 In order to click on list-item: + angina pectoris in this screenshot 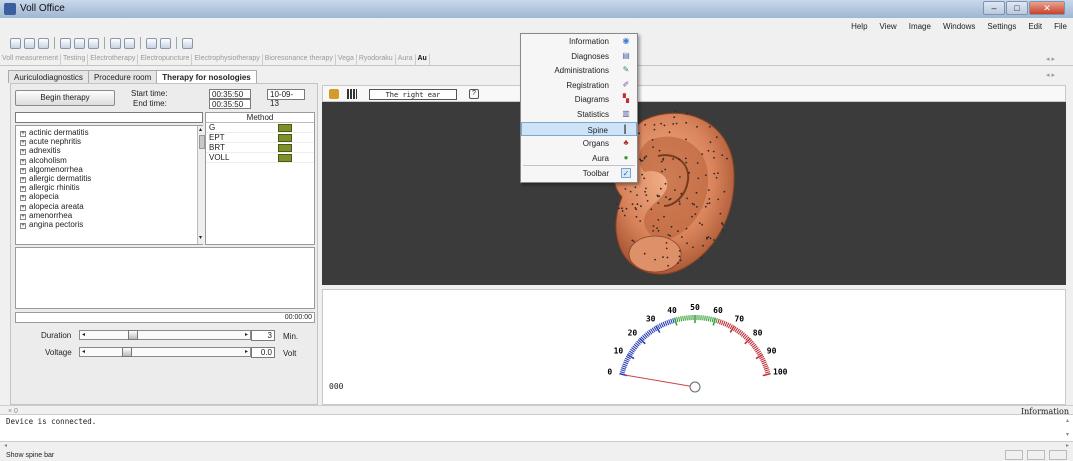, I will do `click(109, 224)`.